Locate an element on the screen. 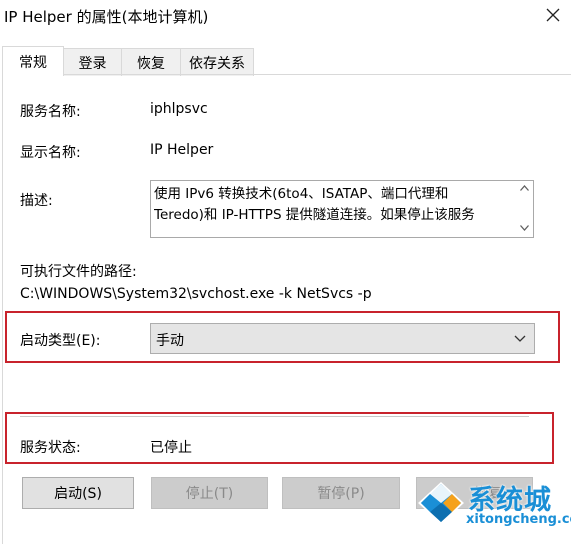 The height and width of the screenshot is (544, 571). display-name-label: 显示名称: is located at coordinates (50, 153).